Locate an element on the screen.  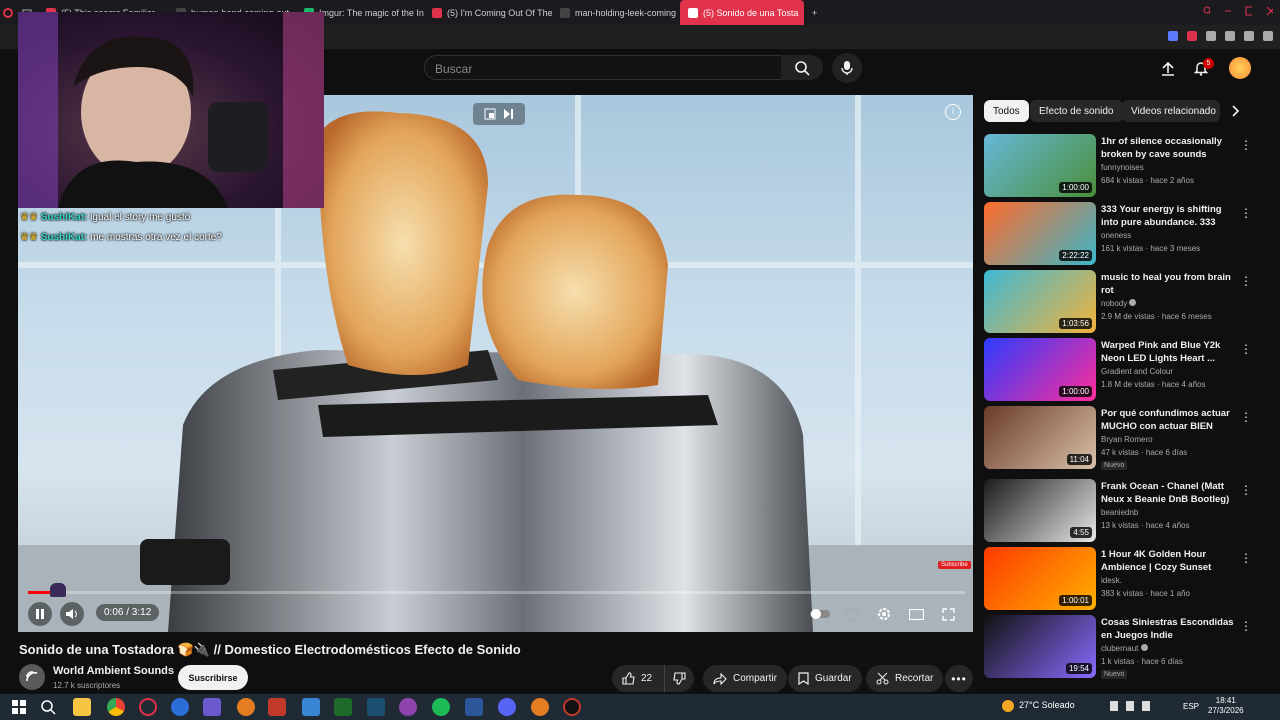
chrome-icon is located at coordinates (116, 707).